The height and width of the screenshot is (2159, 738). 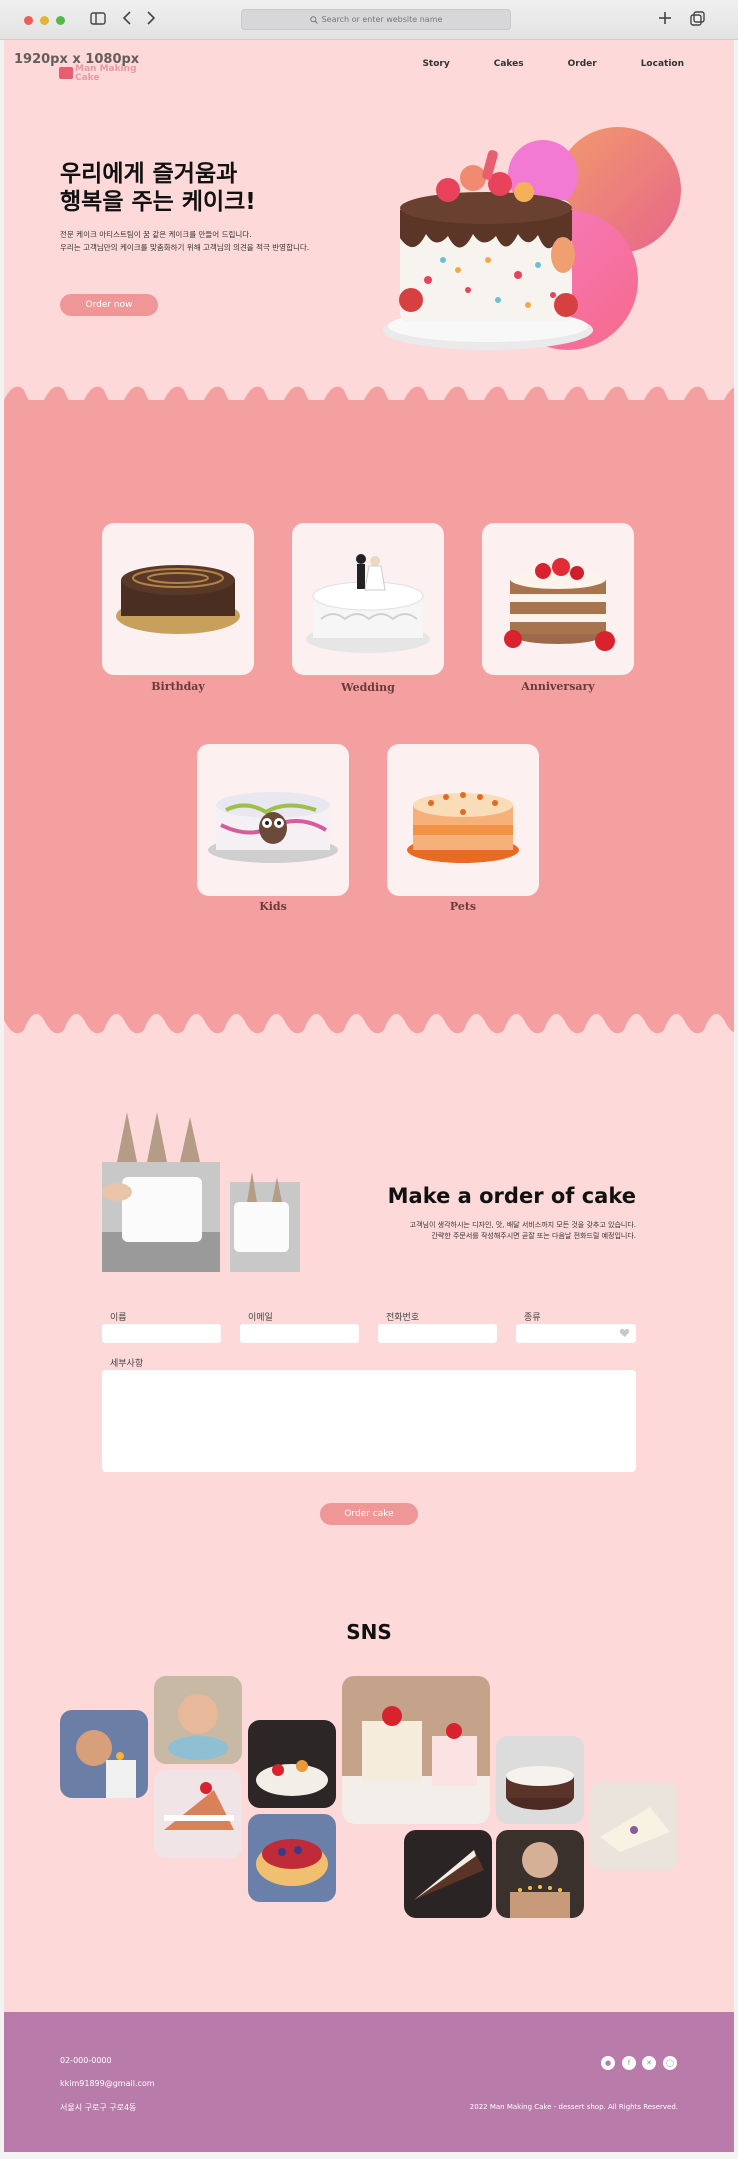 I want to click on hero-title: 우리에게 즐거움과 행복을 주는 케이크!, so click(x=158, y=188).